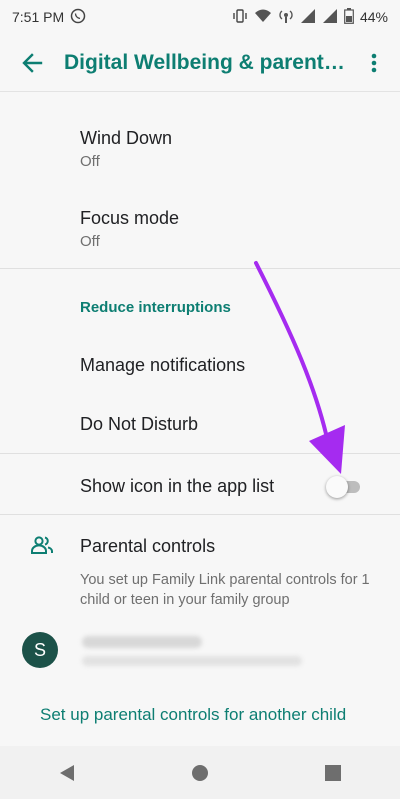 This screenshot has height=799, width=400. I want to click on back-button, so click(32, 63).